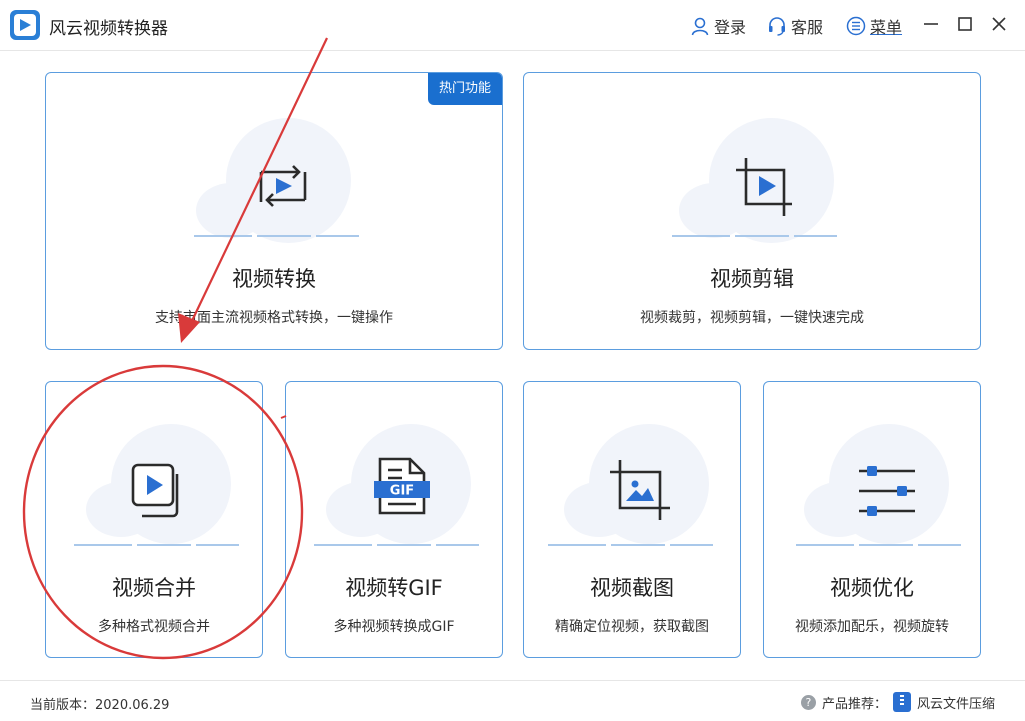 The width and height of the screenshot is (1025, 721). What do you see at coordinates (764, 187) in the screenshot?
I see `crop-icon` at bounding box center [764, 187].